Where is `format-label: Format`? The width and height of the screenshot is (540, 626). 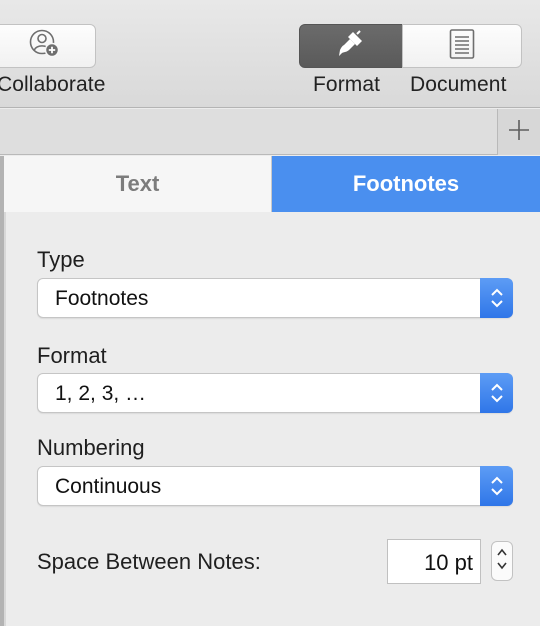 format-label: Format is located at coordinates (347, 84).